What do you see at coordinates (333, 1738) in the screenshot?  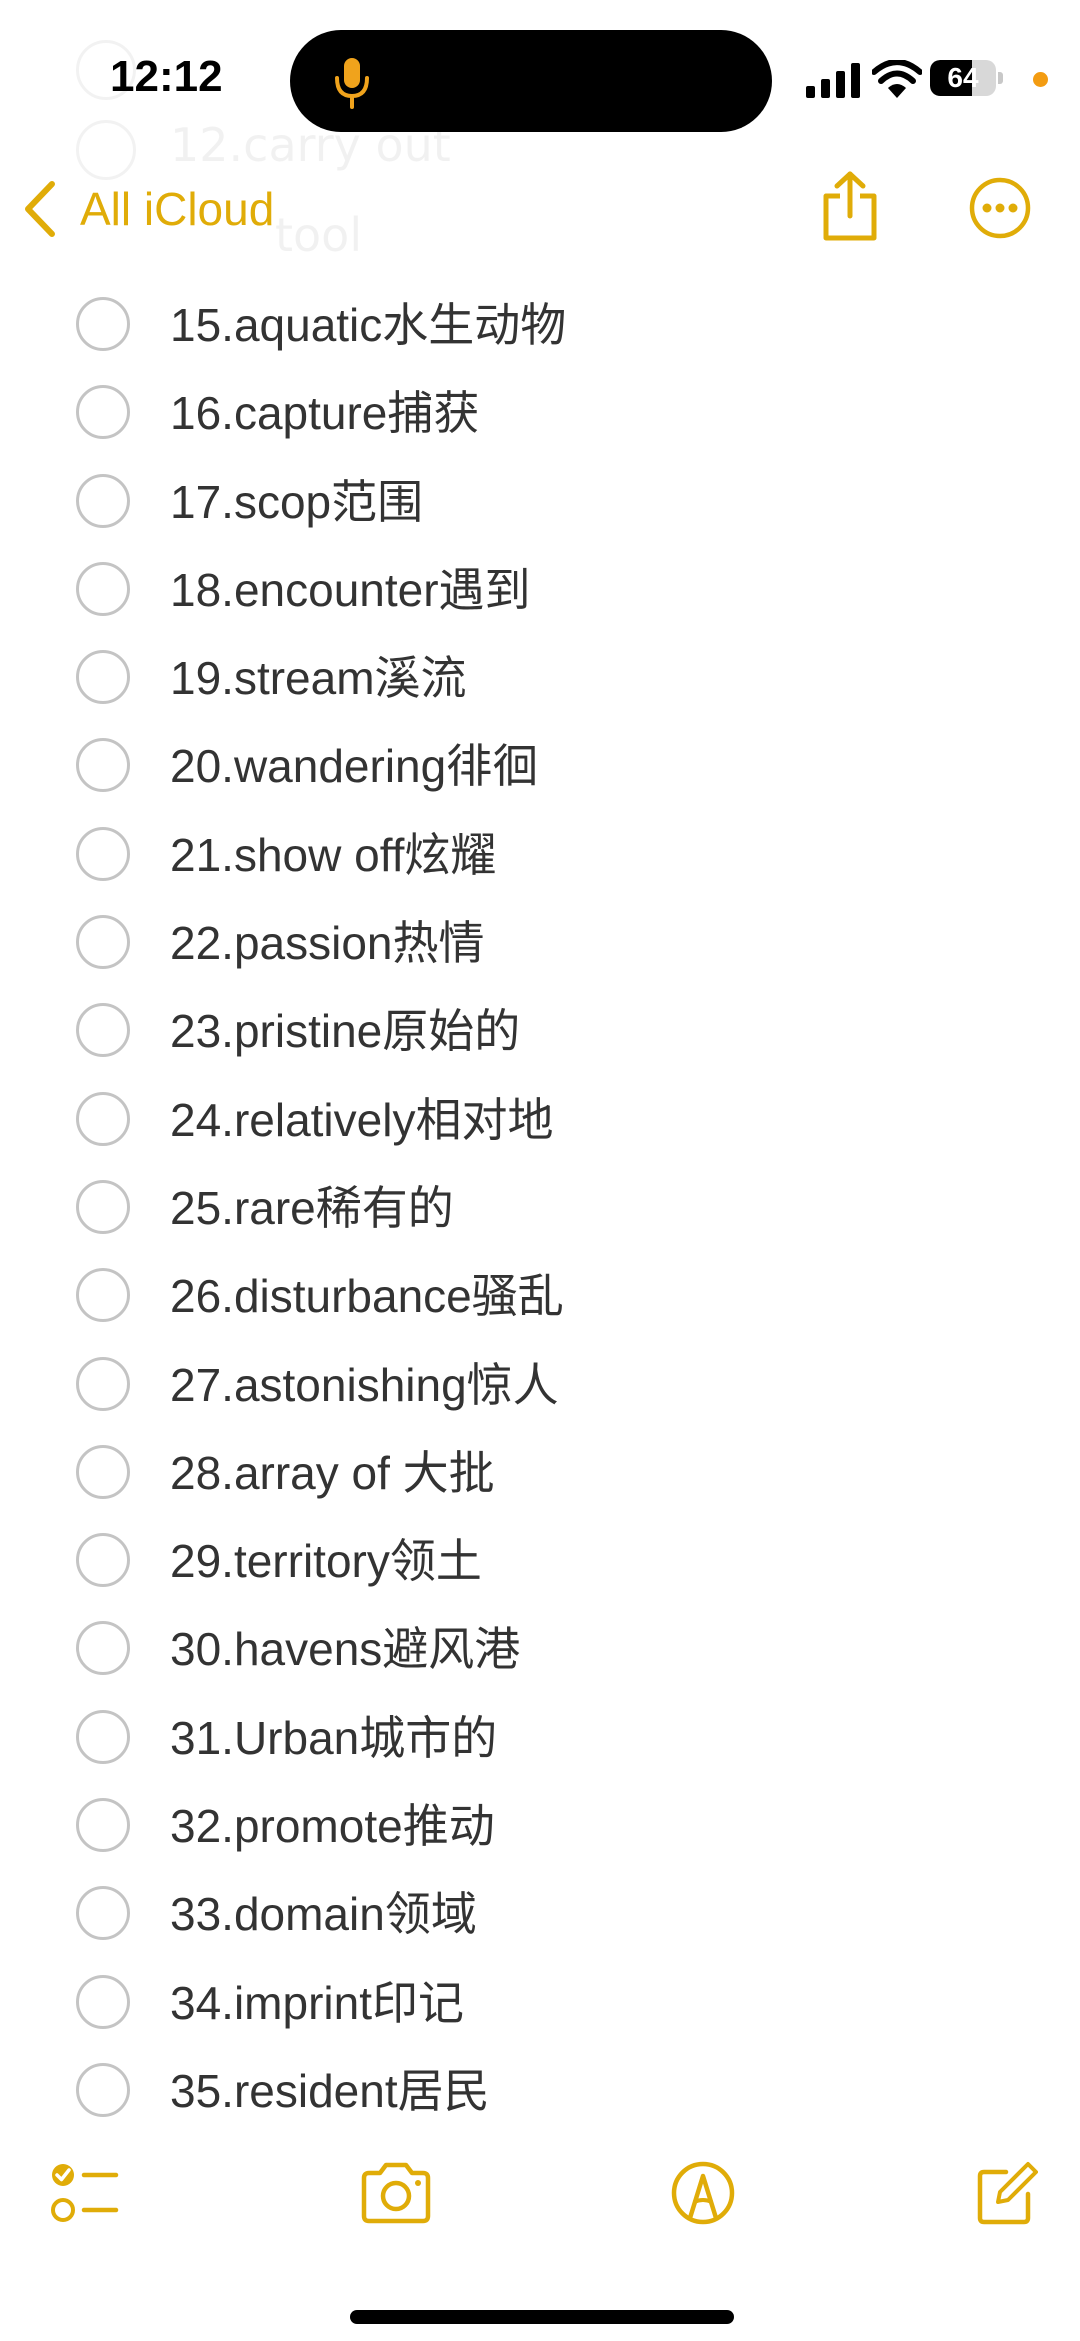 I see `checklist-item-label: 31.Urban城市的` at bounding box center [333, 1738].